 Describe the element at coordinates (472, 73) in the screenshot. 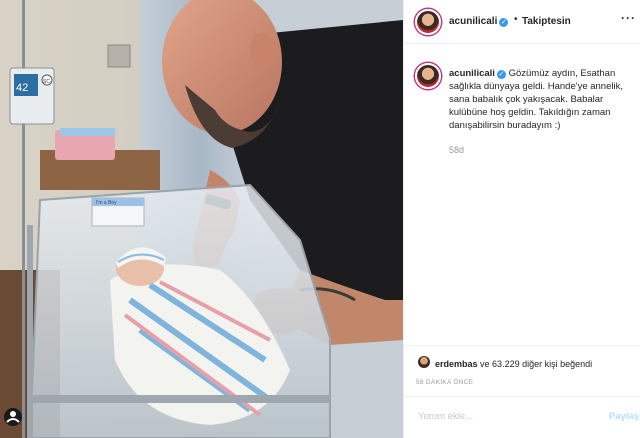

I see `caption-username: acunilicali` at that location.